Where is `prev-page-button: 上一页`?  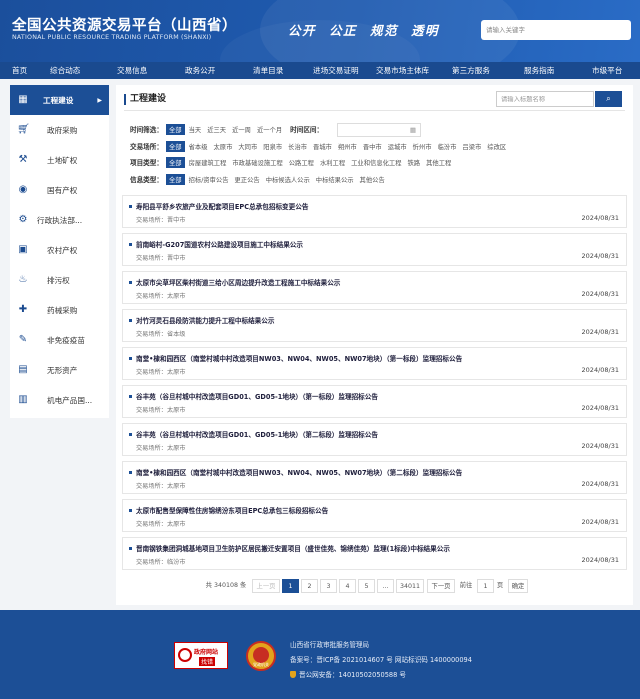
prev-page-button: 上一页 is located at coordinates (266, 586).